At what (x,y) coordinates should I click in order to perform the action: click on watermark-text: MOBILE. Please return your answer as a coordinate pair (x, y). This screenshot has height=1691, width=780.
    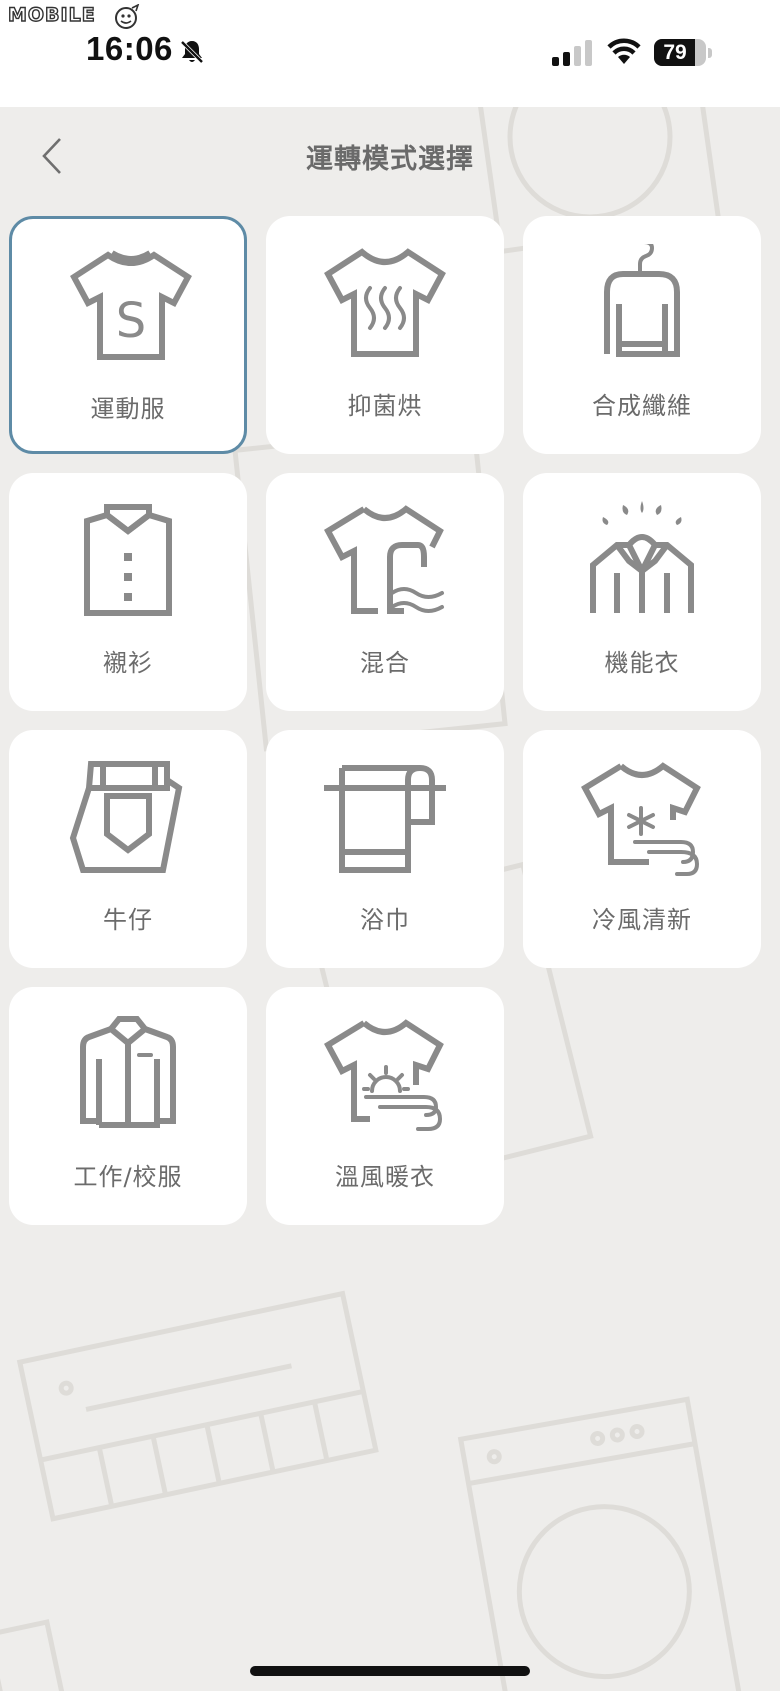
    Looking at the image, I should click on (51, 14).